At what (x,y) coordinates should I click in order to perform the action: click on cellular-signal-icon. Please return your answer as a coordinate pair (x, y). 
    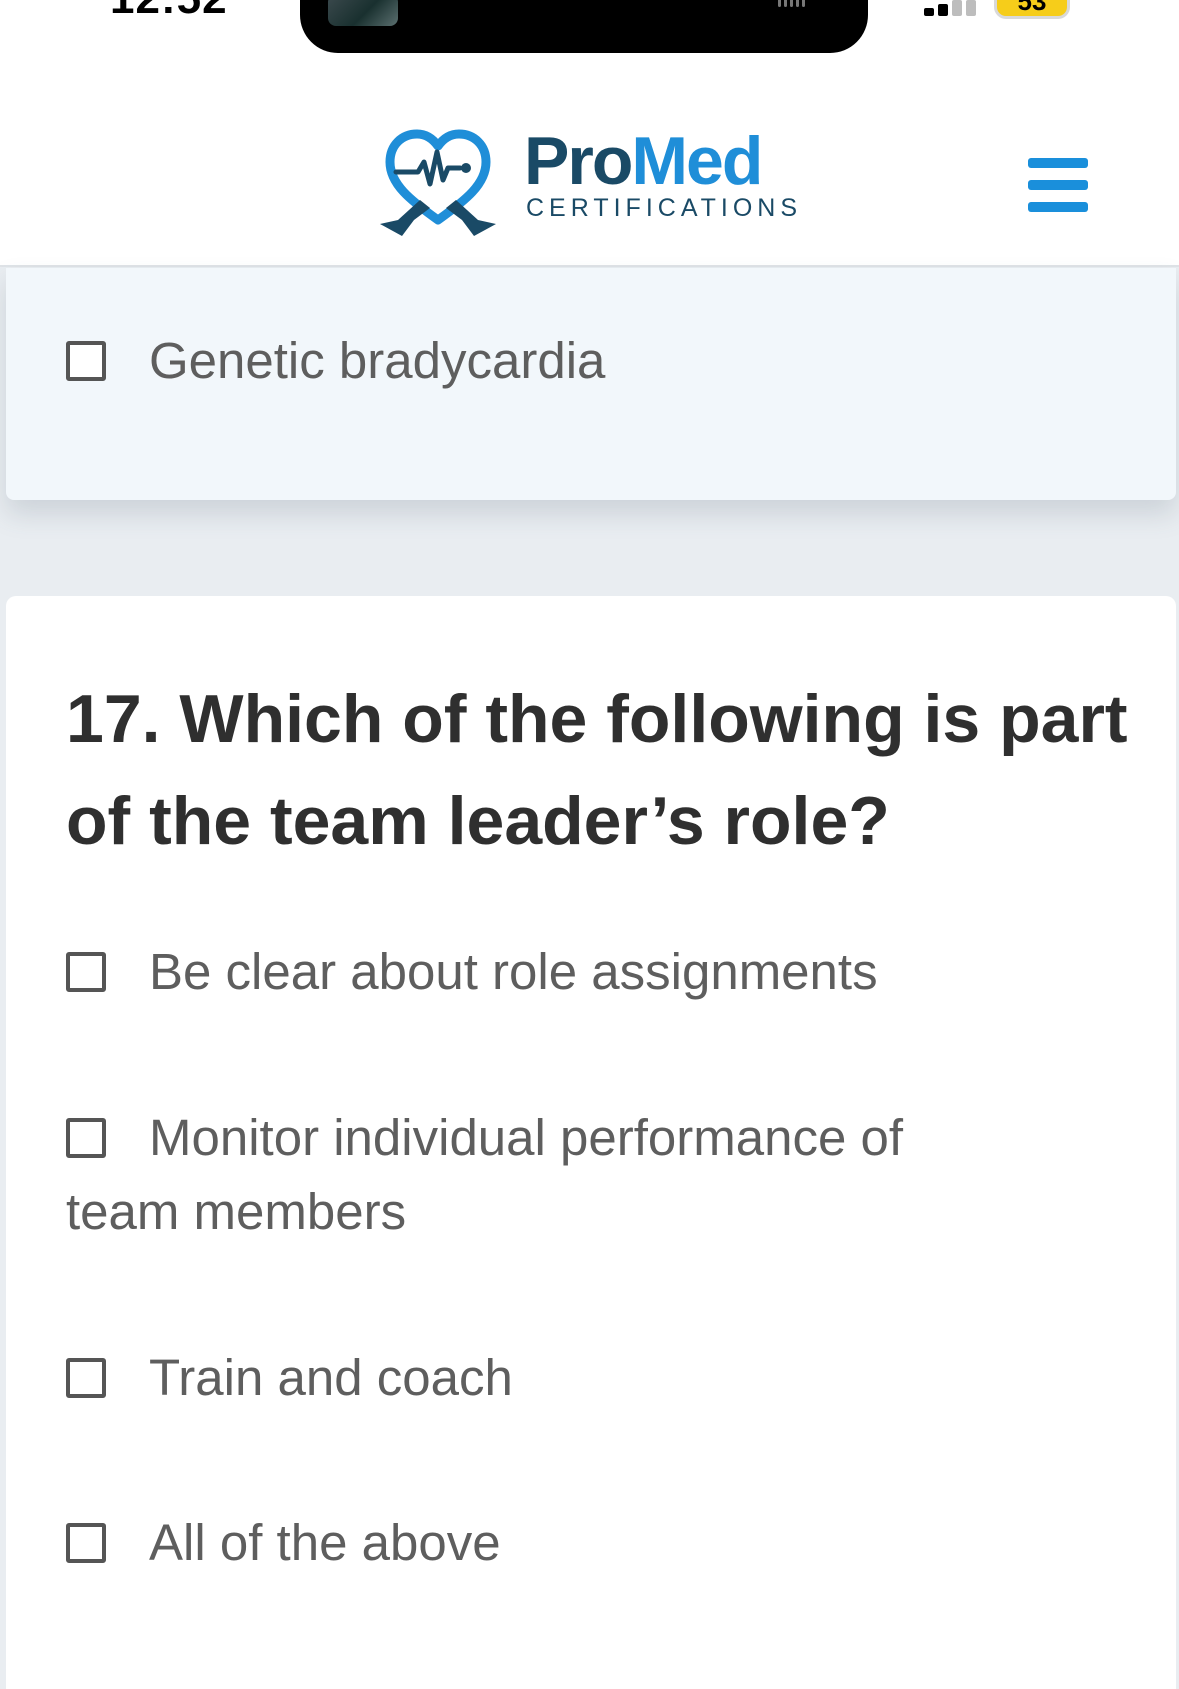
    Looking at the image, I should click on (952, 8).